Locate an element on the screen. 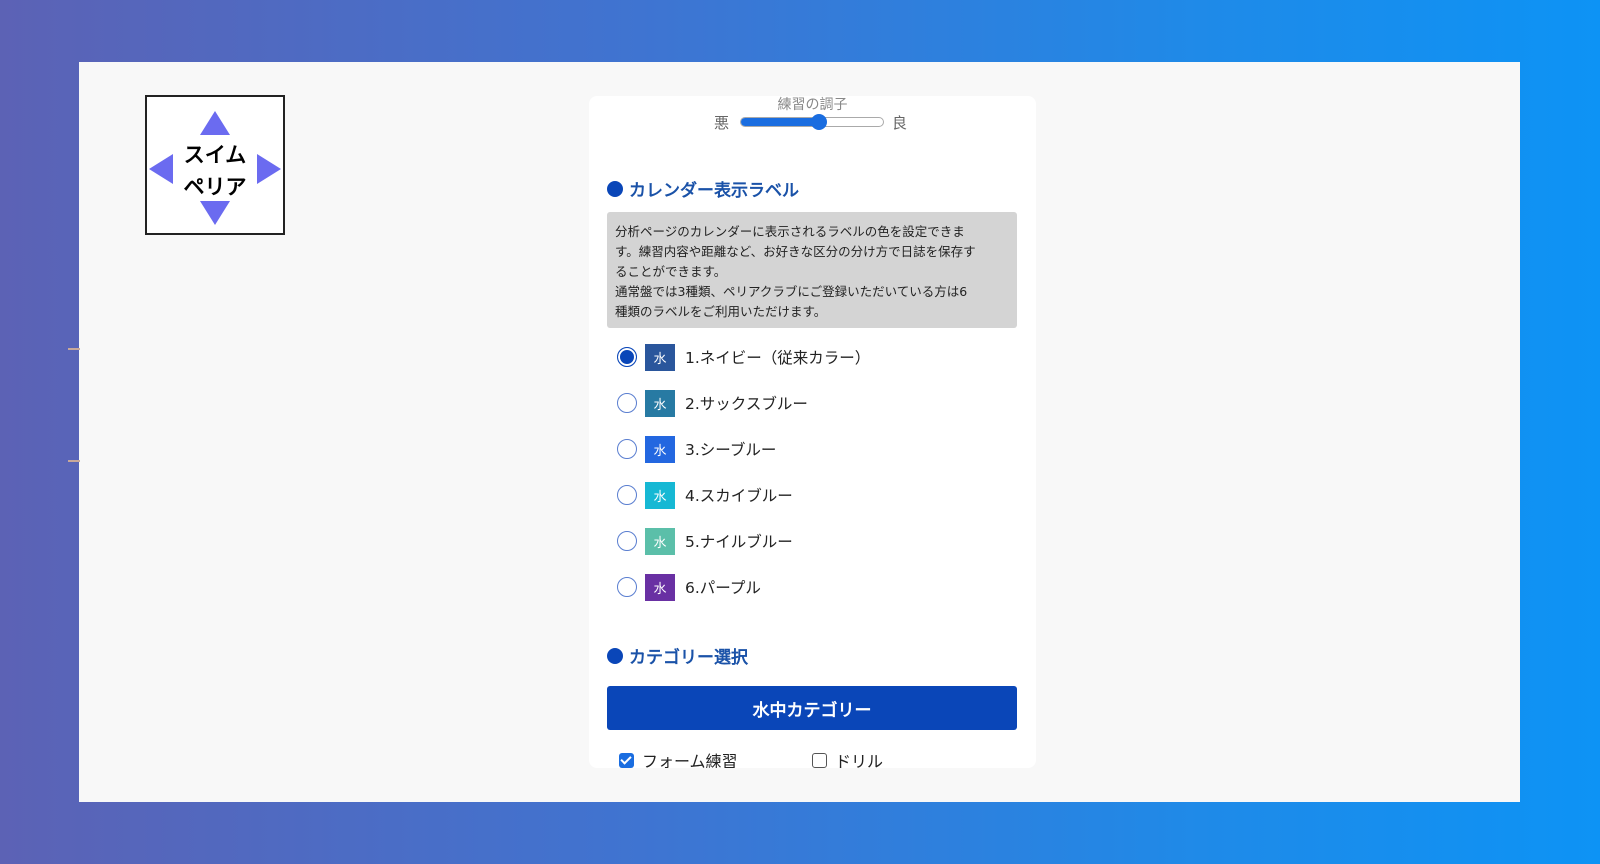 Image resolution: width=1600 pixels, height=864 pixels. label-option-5: 水 5.ナイルブルー is located at coordinates (705, 541).